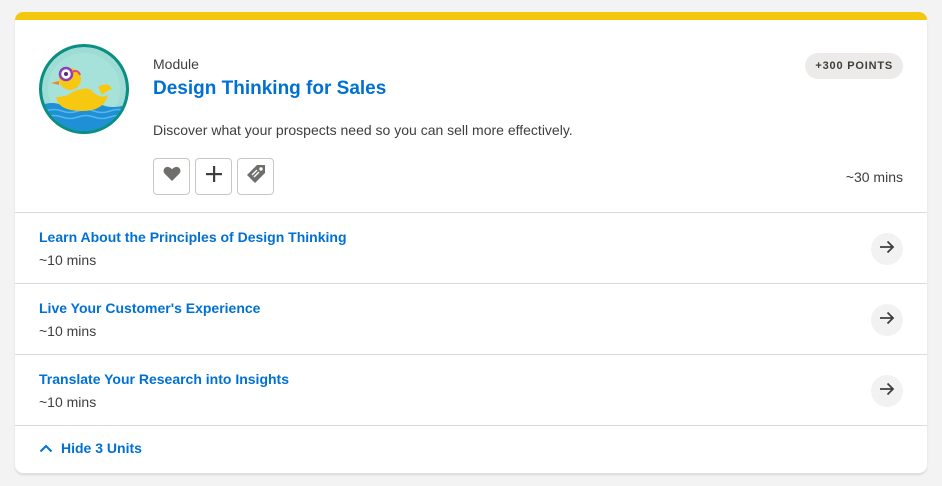 The image size is (942, 486). I want to click on points-badge: +300 POINTS, so click(854, 66).